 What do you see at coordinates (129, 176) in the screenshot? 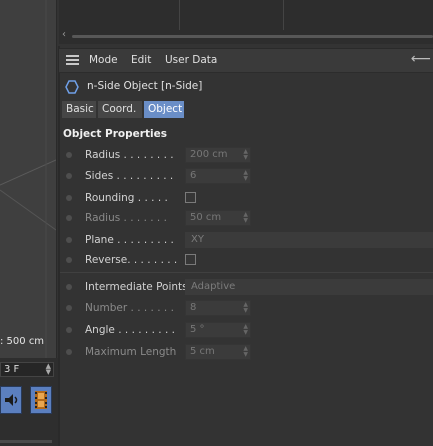
I see `property-label: Sides . . . . . . . . .` at bounding box center [129, 176].